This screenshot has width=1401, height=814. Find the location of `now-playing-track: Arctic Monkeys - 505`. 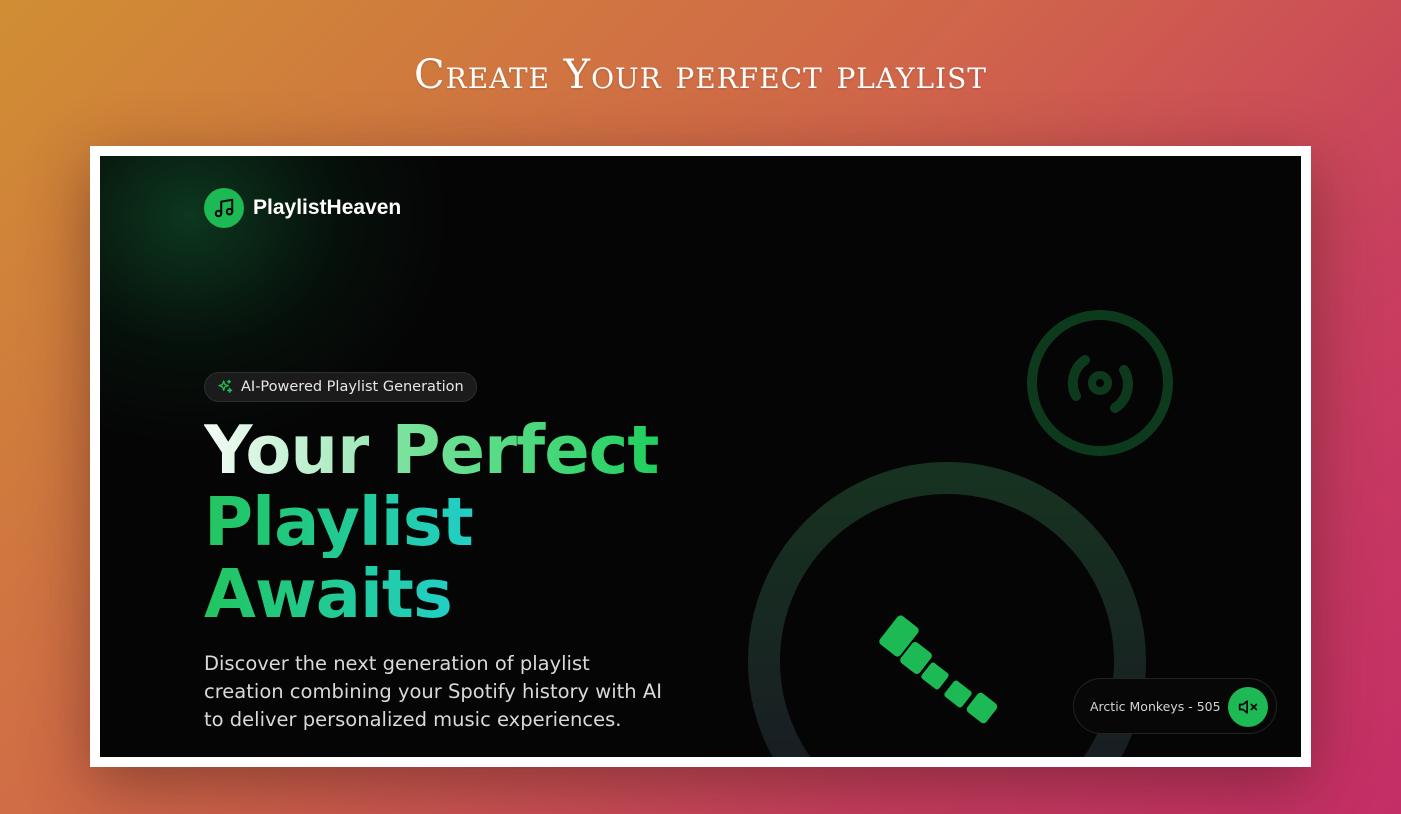

now-playing-track: Arctic Monkeys - 505 is located at coordinates (1155, 706).